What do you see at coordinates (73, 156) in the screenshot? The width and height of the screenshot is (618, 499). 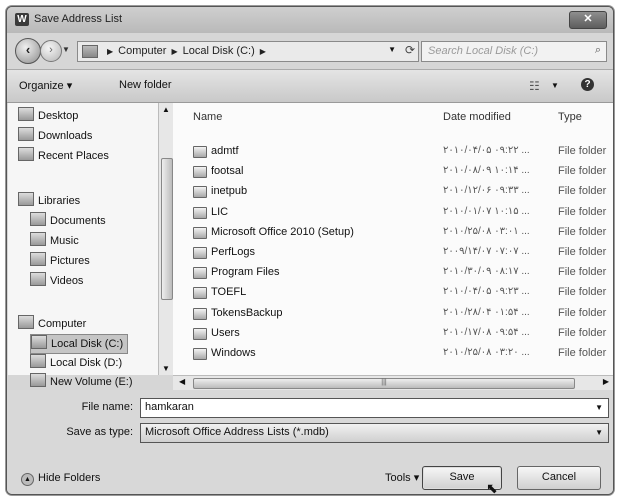 I see `nav-label: Recent Places` at bounding box center [73, 156].